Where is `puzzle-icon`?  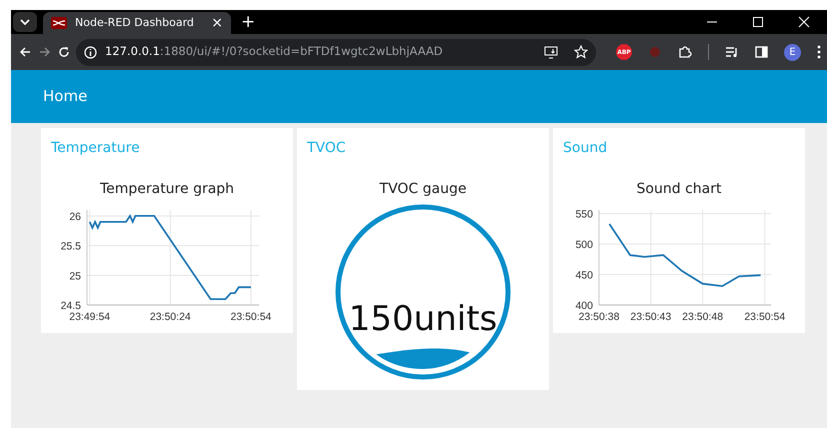 puzzle-icon is located at coordinates (685, 52).